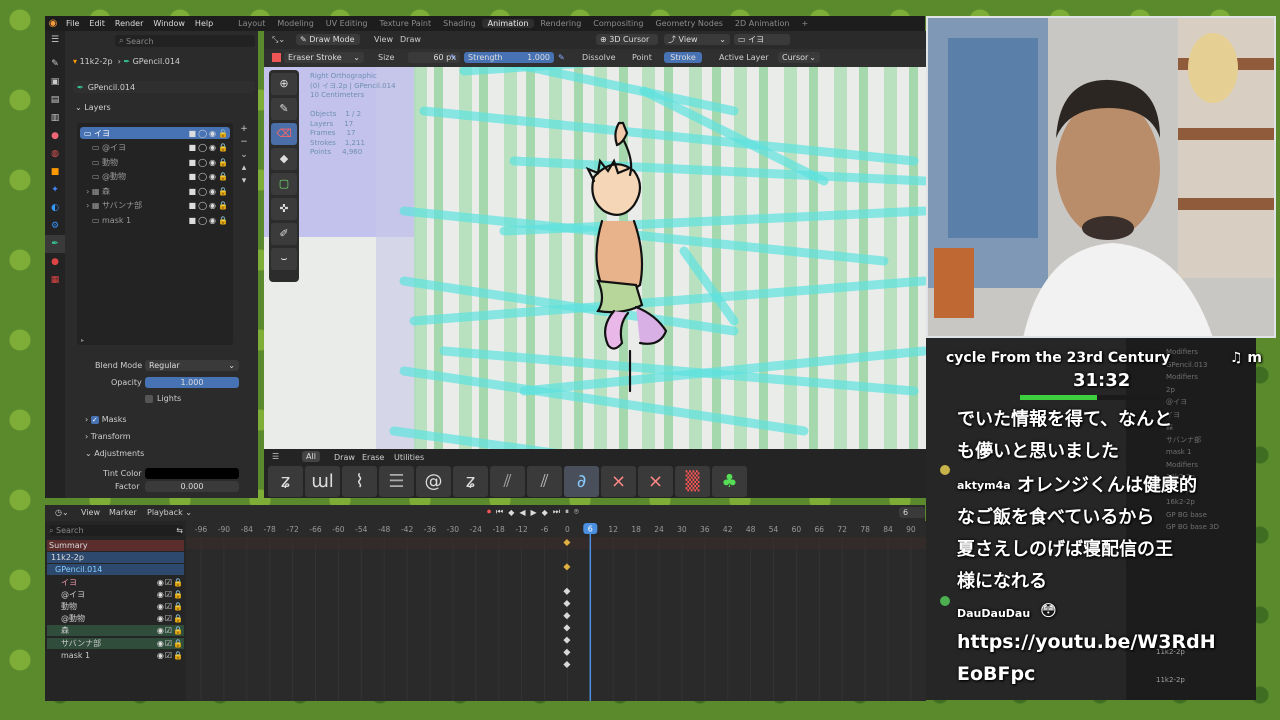 The image size is (1280, 720). Describe the element at coordinates (744, 57) in the screenshot. I see `active-layer-toggle: Active Layer` at that location.